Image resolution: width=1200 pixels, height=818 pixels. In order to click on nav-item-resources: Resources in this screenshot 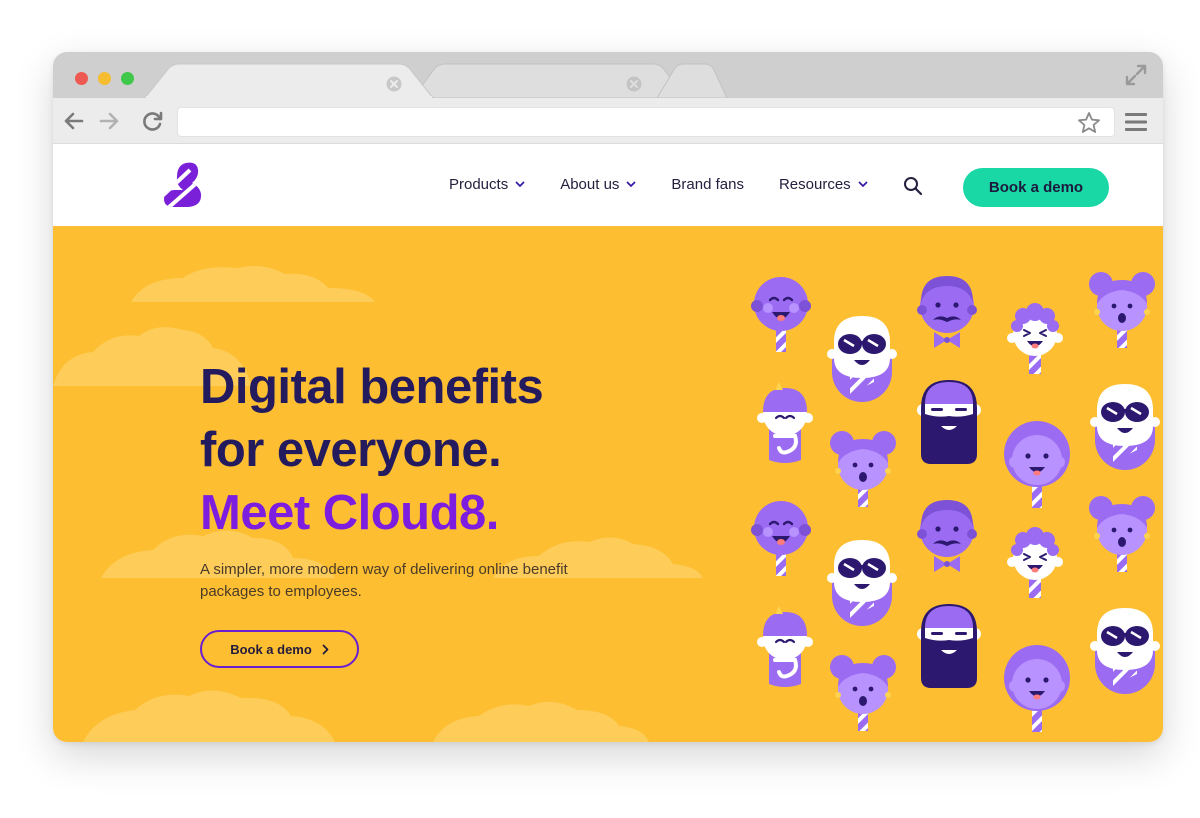, I will do `click(823, 184)`.